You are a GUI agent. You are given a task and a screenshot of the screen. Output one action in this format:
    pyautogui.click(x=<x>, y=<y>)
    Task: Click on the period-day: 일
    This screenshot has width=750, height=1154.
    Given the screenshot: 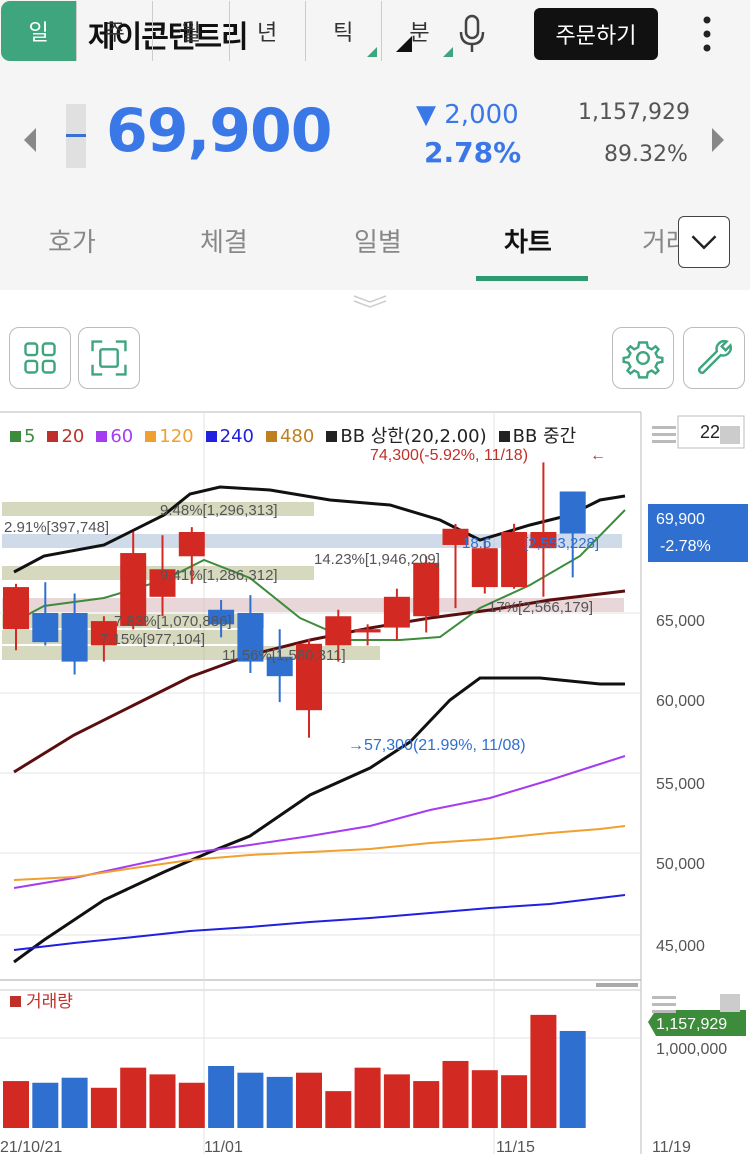 What is the action you would take?
    pyautogui.click(x=39, y=31)
    